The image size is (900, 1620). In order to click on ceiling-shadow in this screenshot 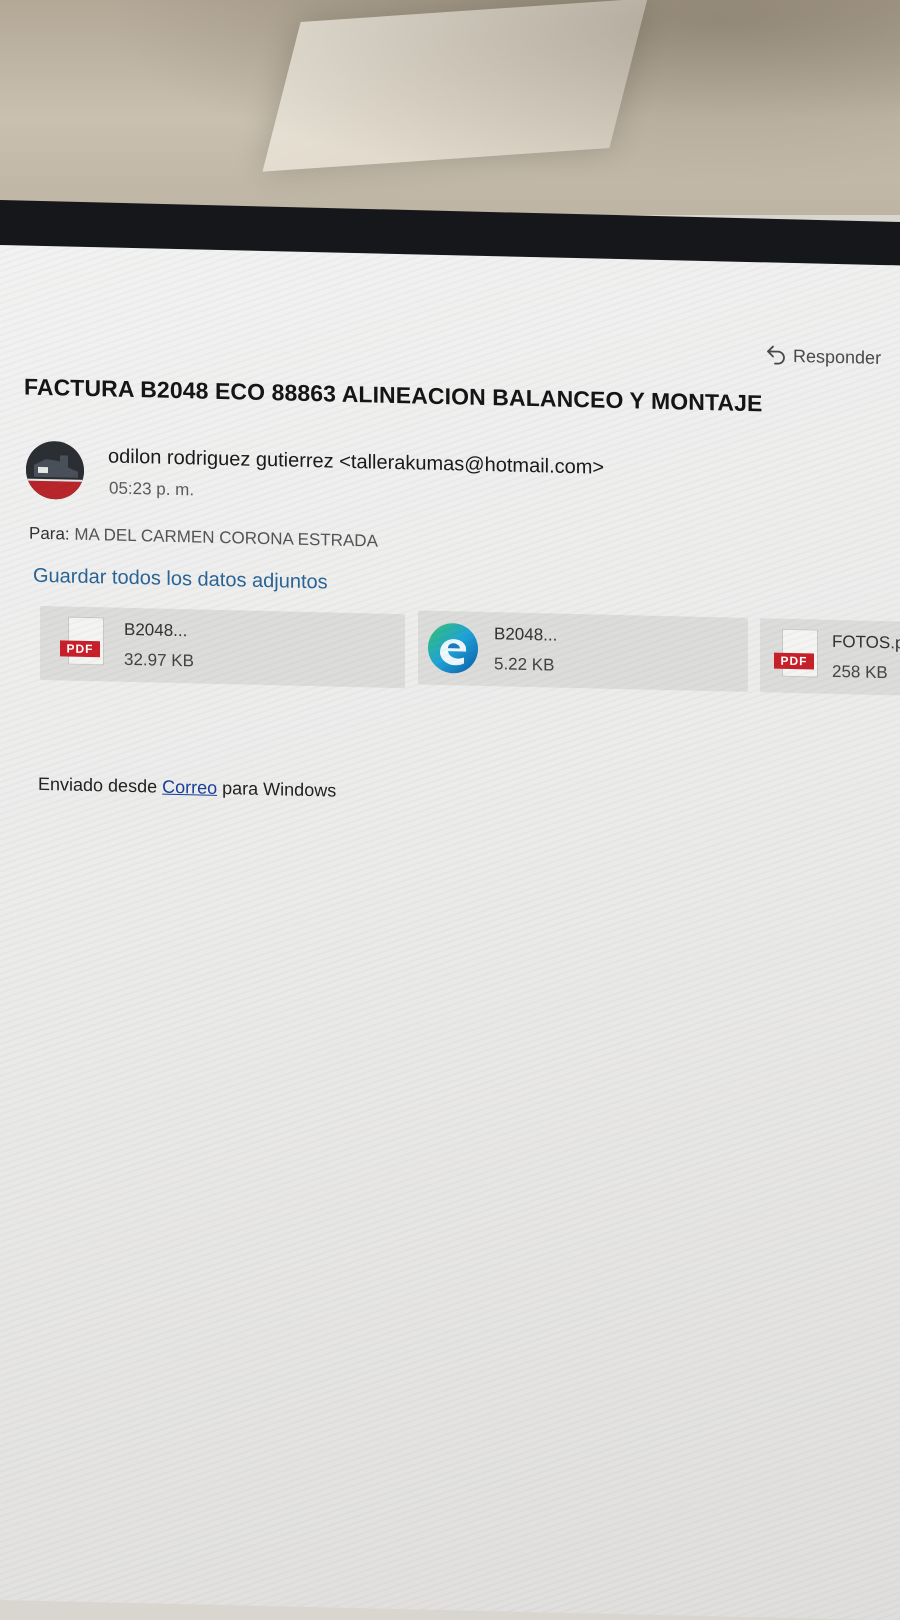, I will do `click(450, 107)`.